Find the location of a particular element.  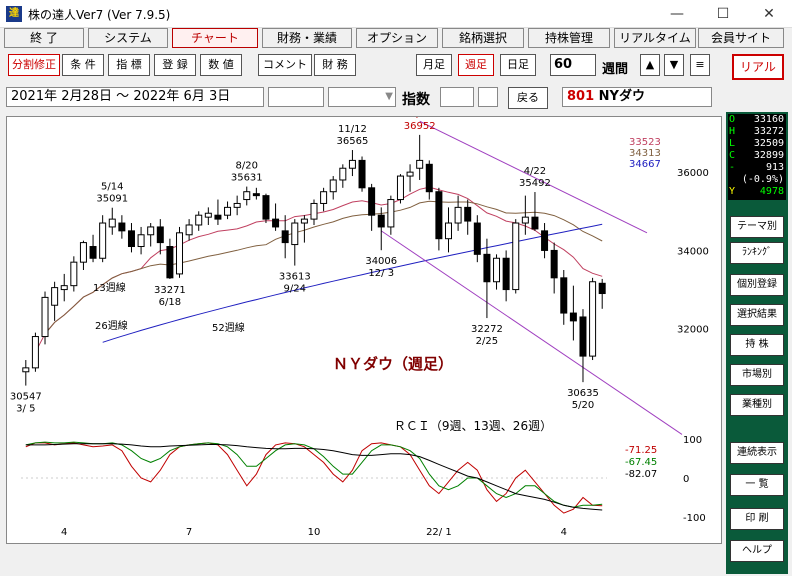

period-button-1: 週足 is located at coordinates (476, 65).